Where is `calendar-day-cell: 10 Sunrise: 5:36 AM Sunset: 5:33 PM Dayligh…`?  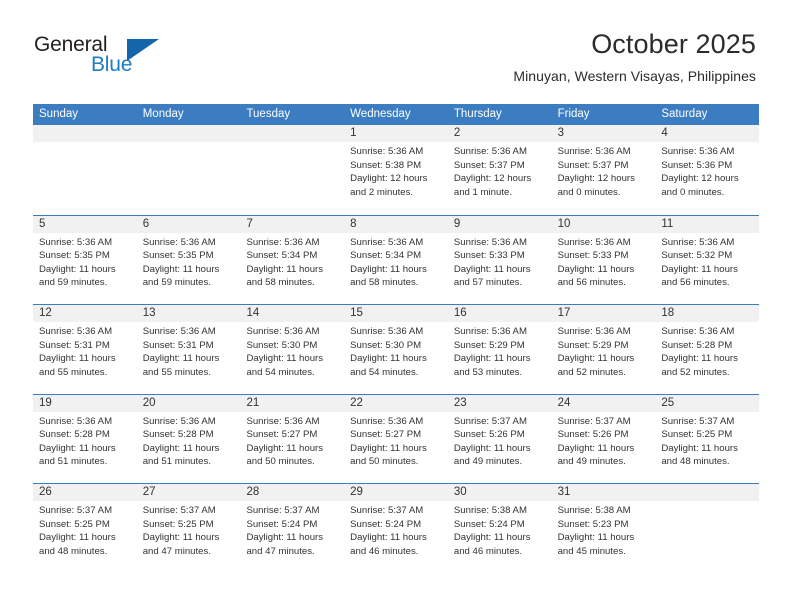
calendar-day-cell: 10 Sunrise: 5:36 AM Sunset: 5:33 PM Dayligh… is located at coordinates (603, 260).